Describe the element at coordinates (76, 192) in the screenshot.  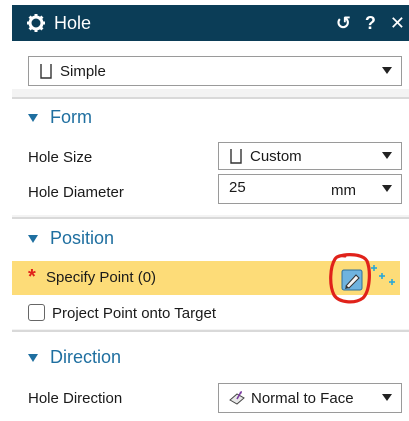
I see `hole-diameter-label: Hole Diameter` at that location.